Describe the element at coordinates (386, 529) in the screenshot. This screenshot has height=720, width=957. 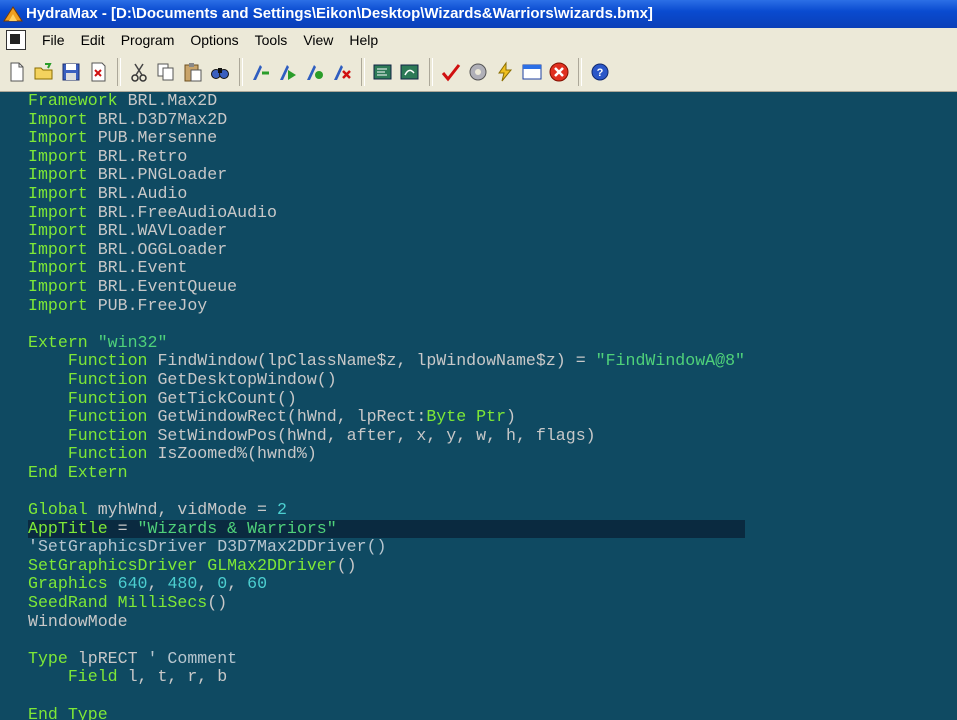
I see `code-line: AppTitle = "Wizards & Warriors"` at that location.